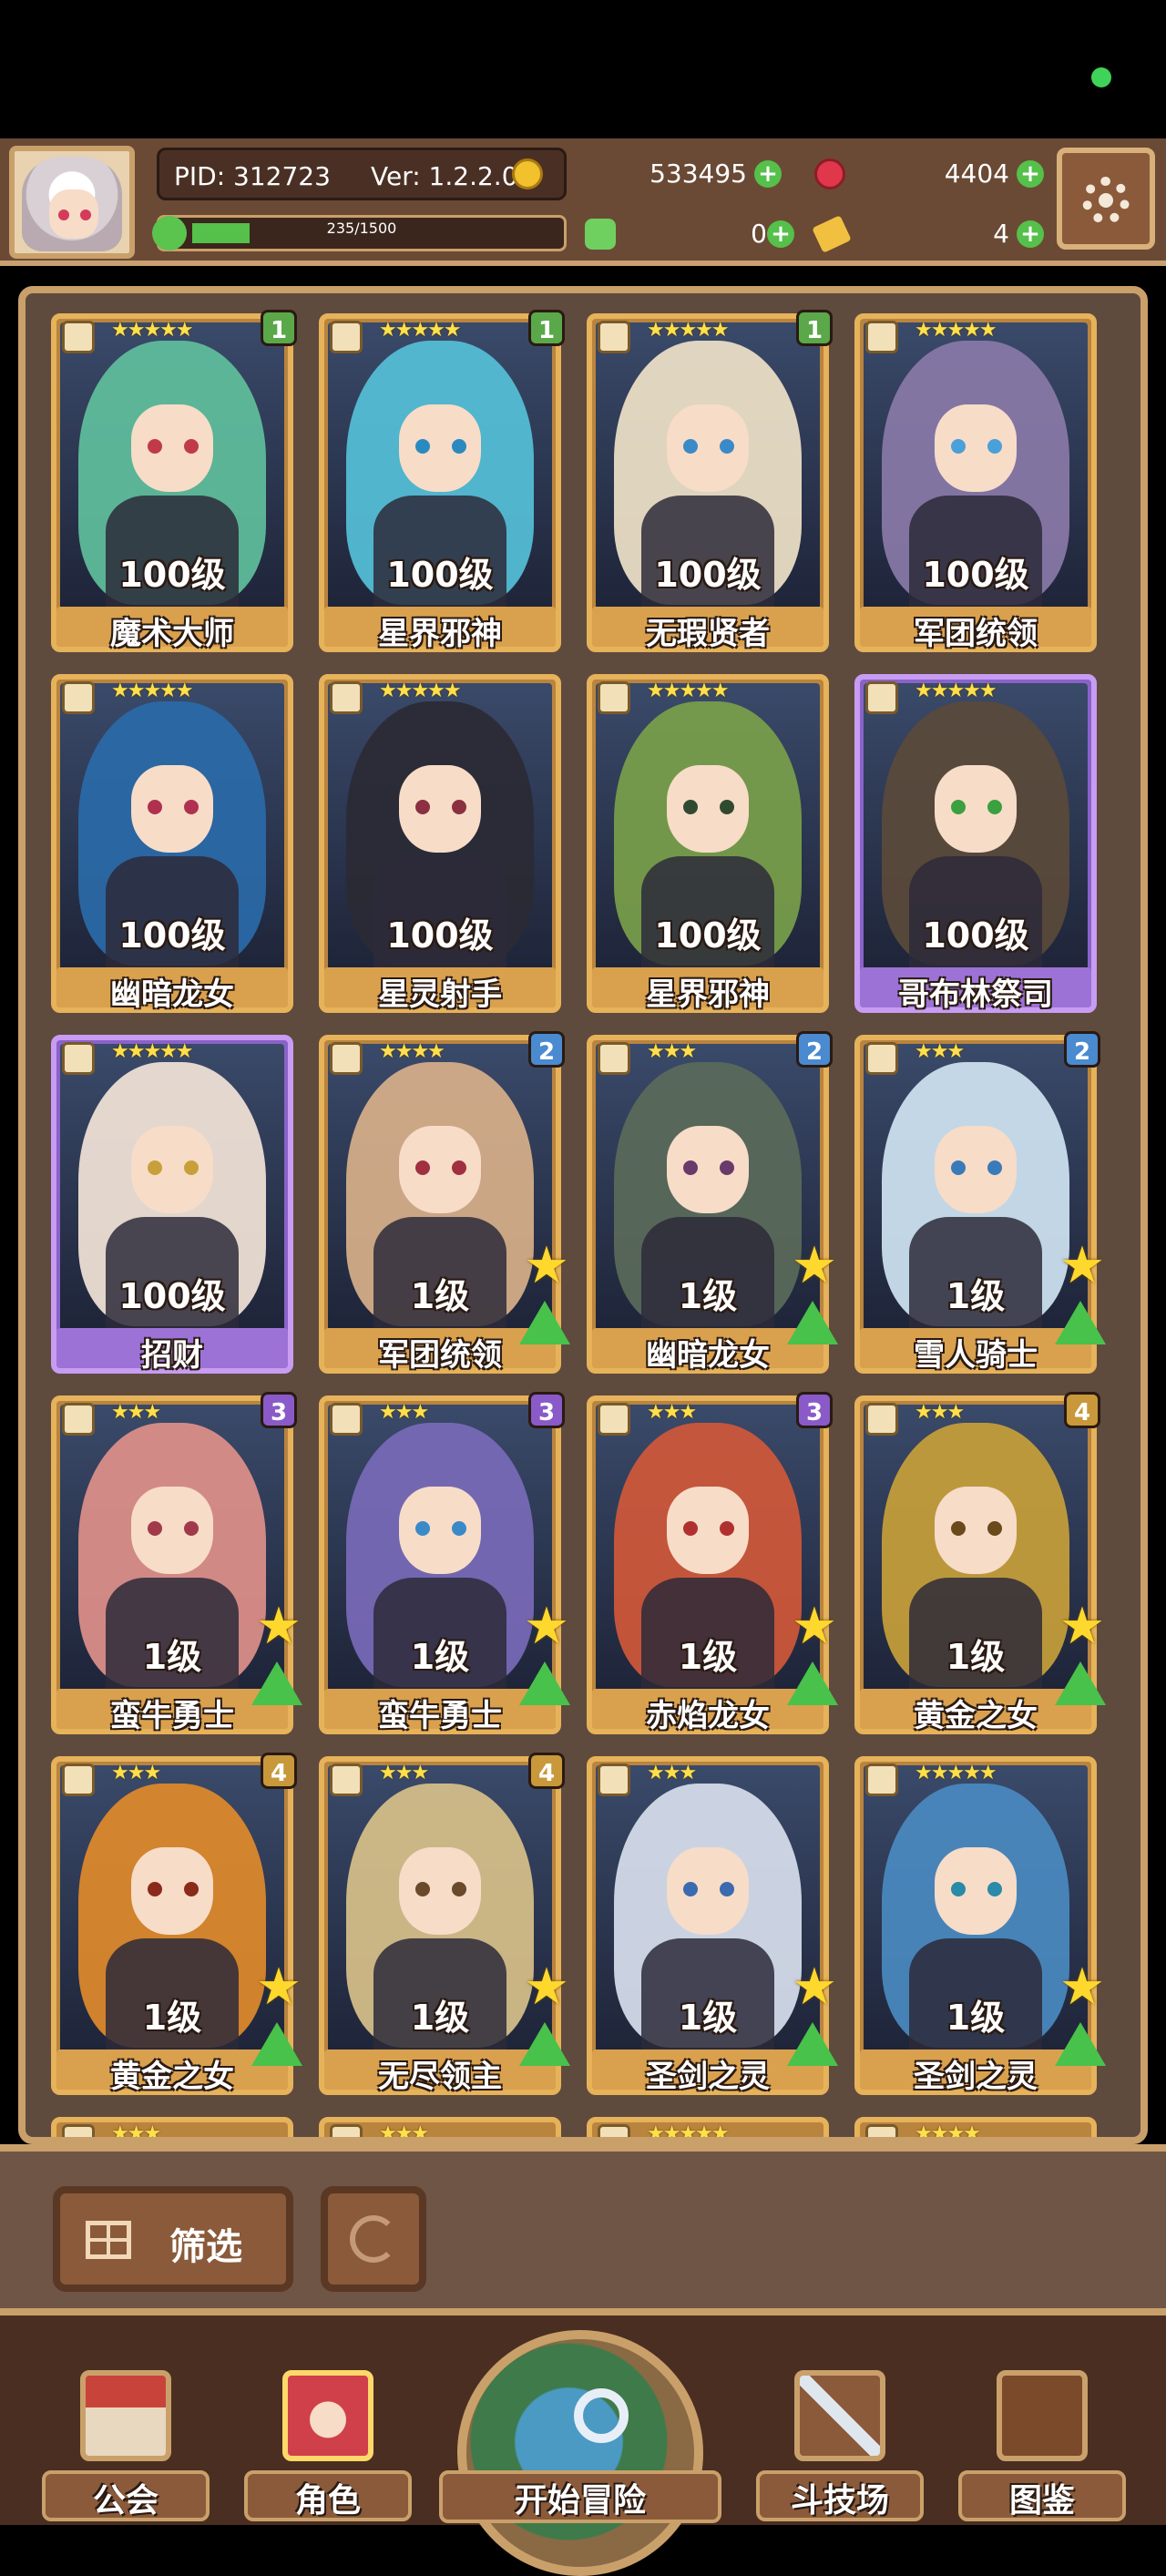  I want to click on reset-button, so click(373, 2239).